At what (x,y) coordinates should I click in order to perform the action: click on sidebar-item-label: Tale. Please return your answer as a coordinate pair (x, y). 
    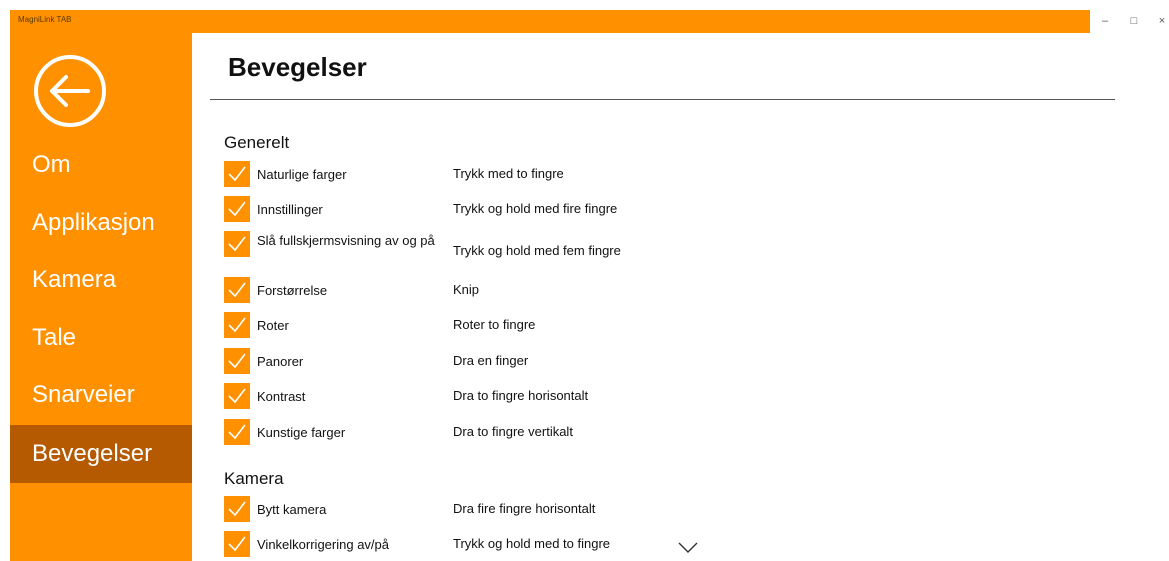
    Looking at the image, I should click on (54, 337).